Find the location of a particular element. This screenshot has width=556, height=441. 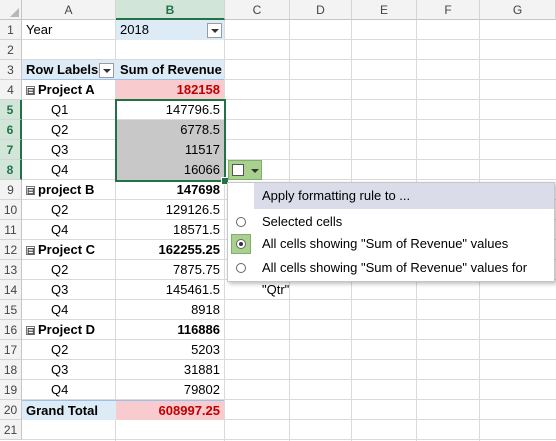

option-label: Selected cells is located at coordinates (302, 221).